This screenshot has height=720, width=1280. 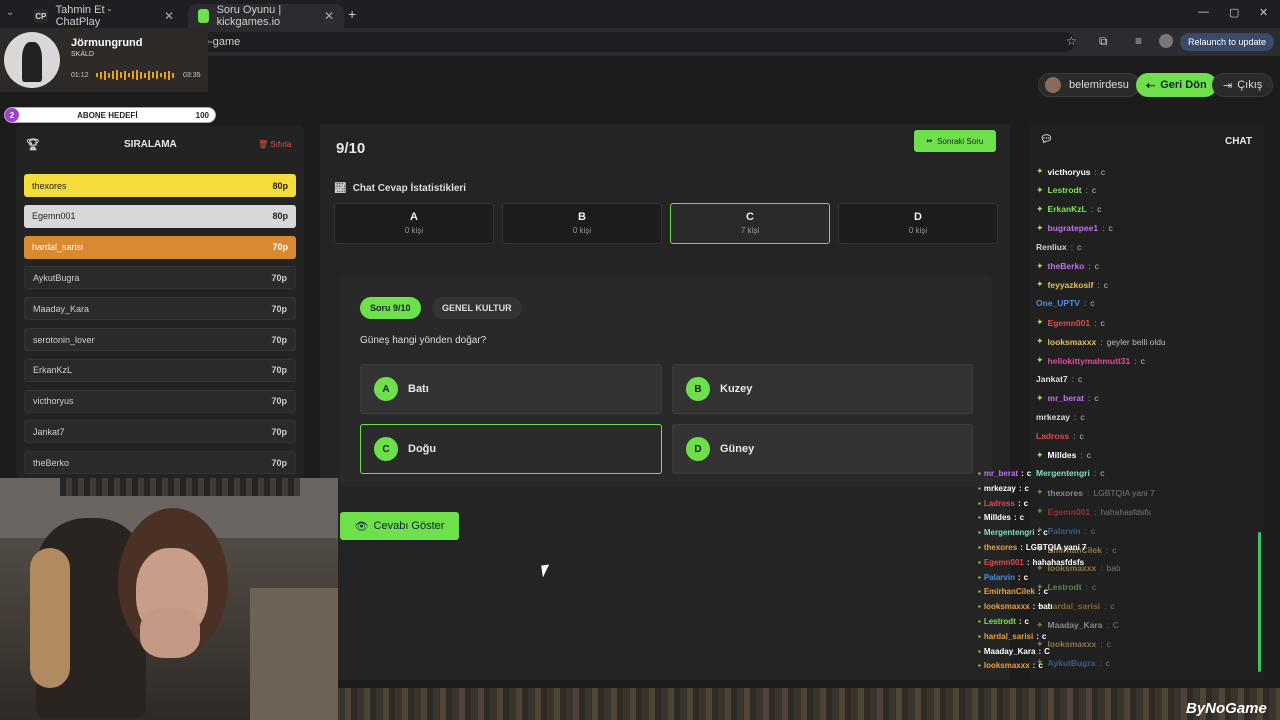 What do you see at coordinates (1071, 41) in the screenshot?
I see `bookmark-star-icon: ☆` at bounding box center [1071, 41].